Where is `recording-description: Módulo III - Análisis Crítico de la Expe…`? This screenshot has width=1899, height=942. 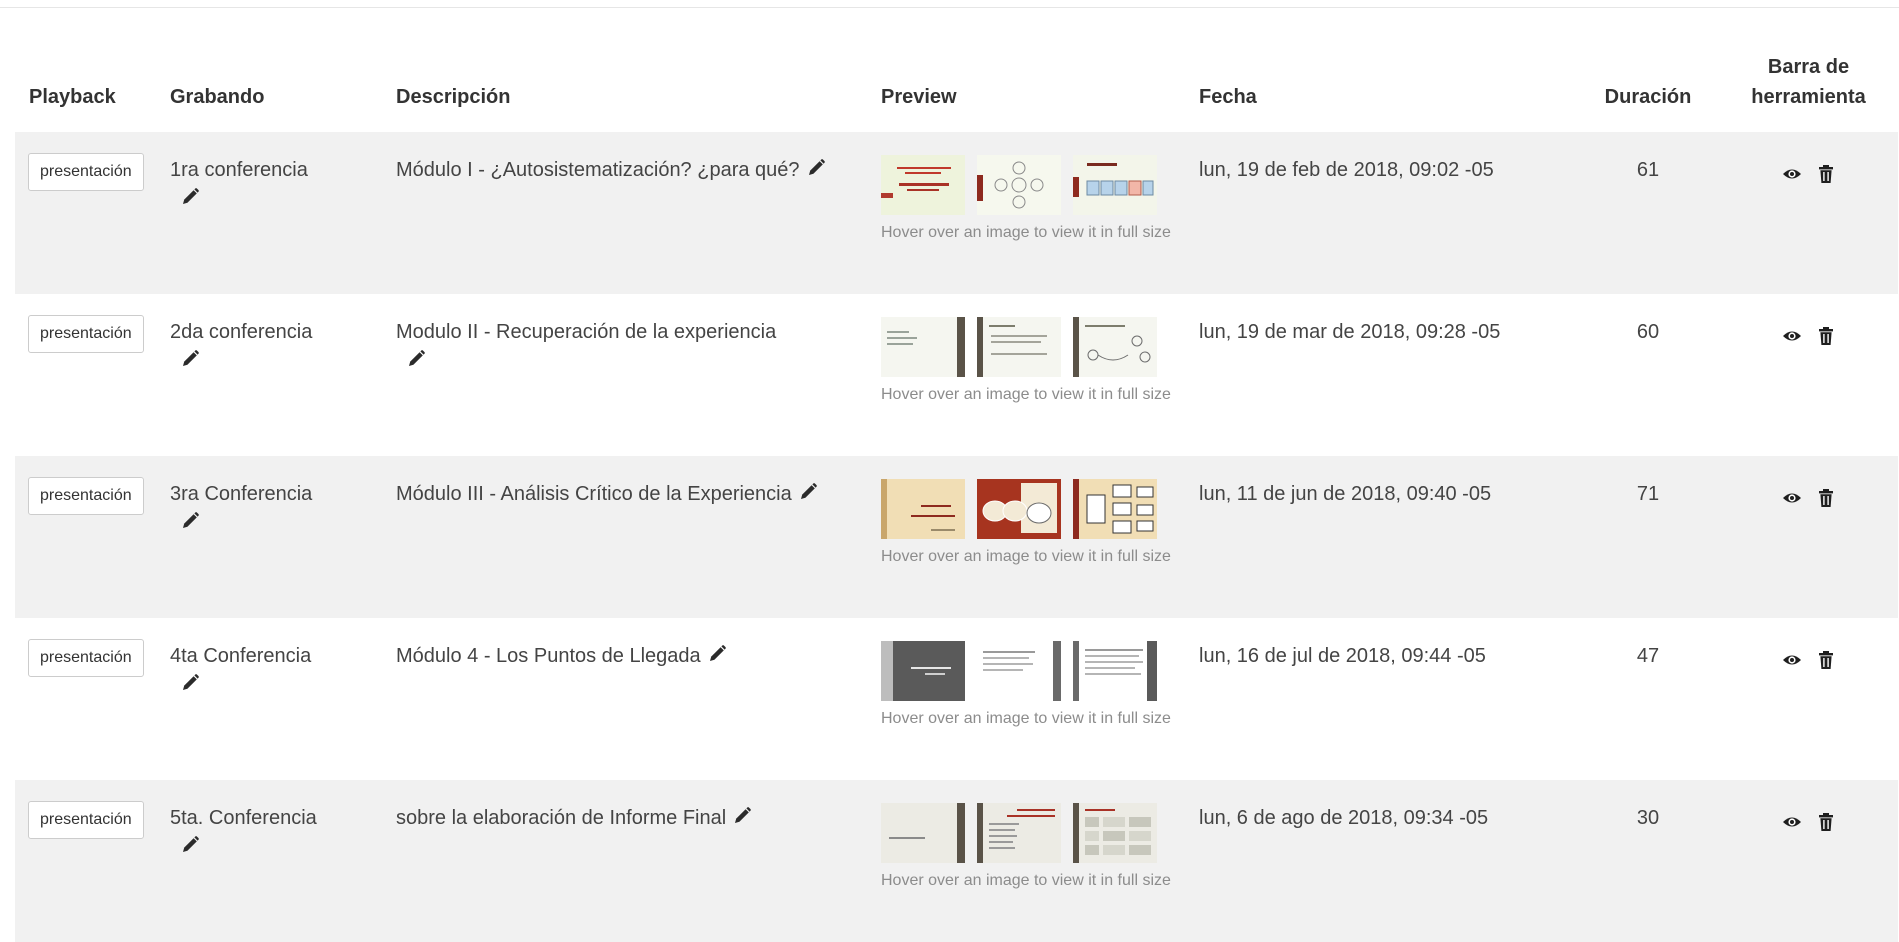 recording-description: Módulo III - Análisis Crítico de la Expe… is located at coordinates (594, 494).